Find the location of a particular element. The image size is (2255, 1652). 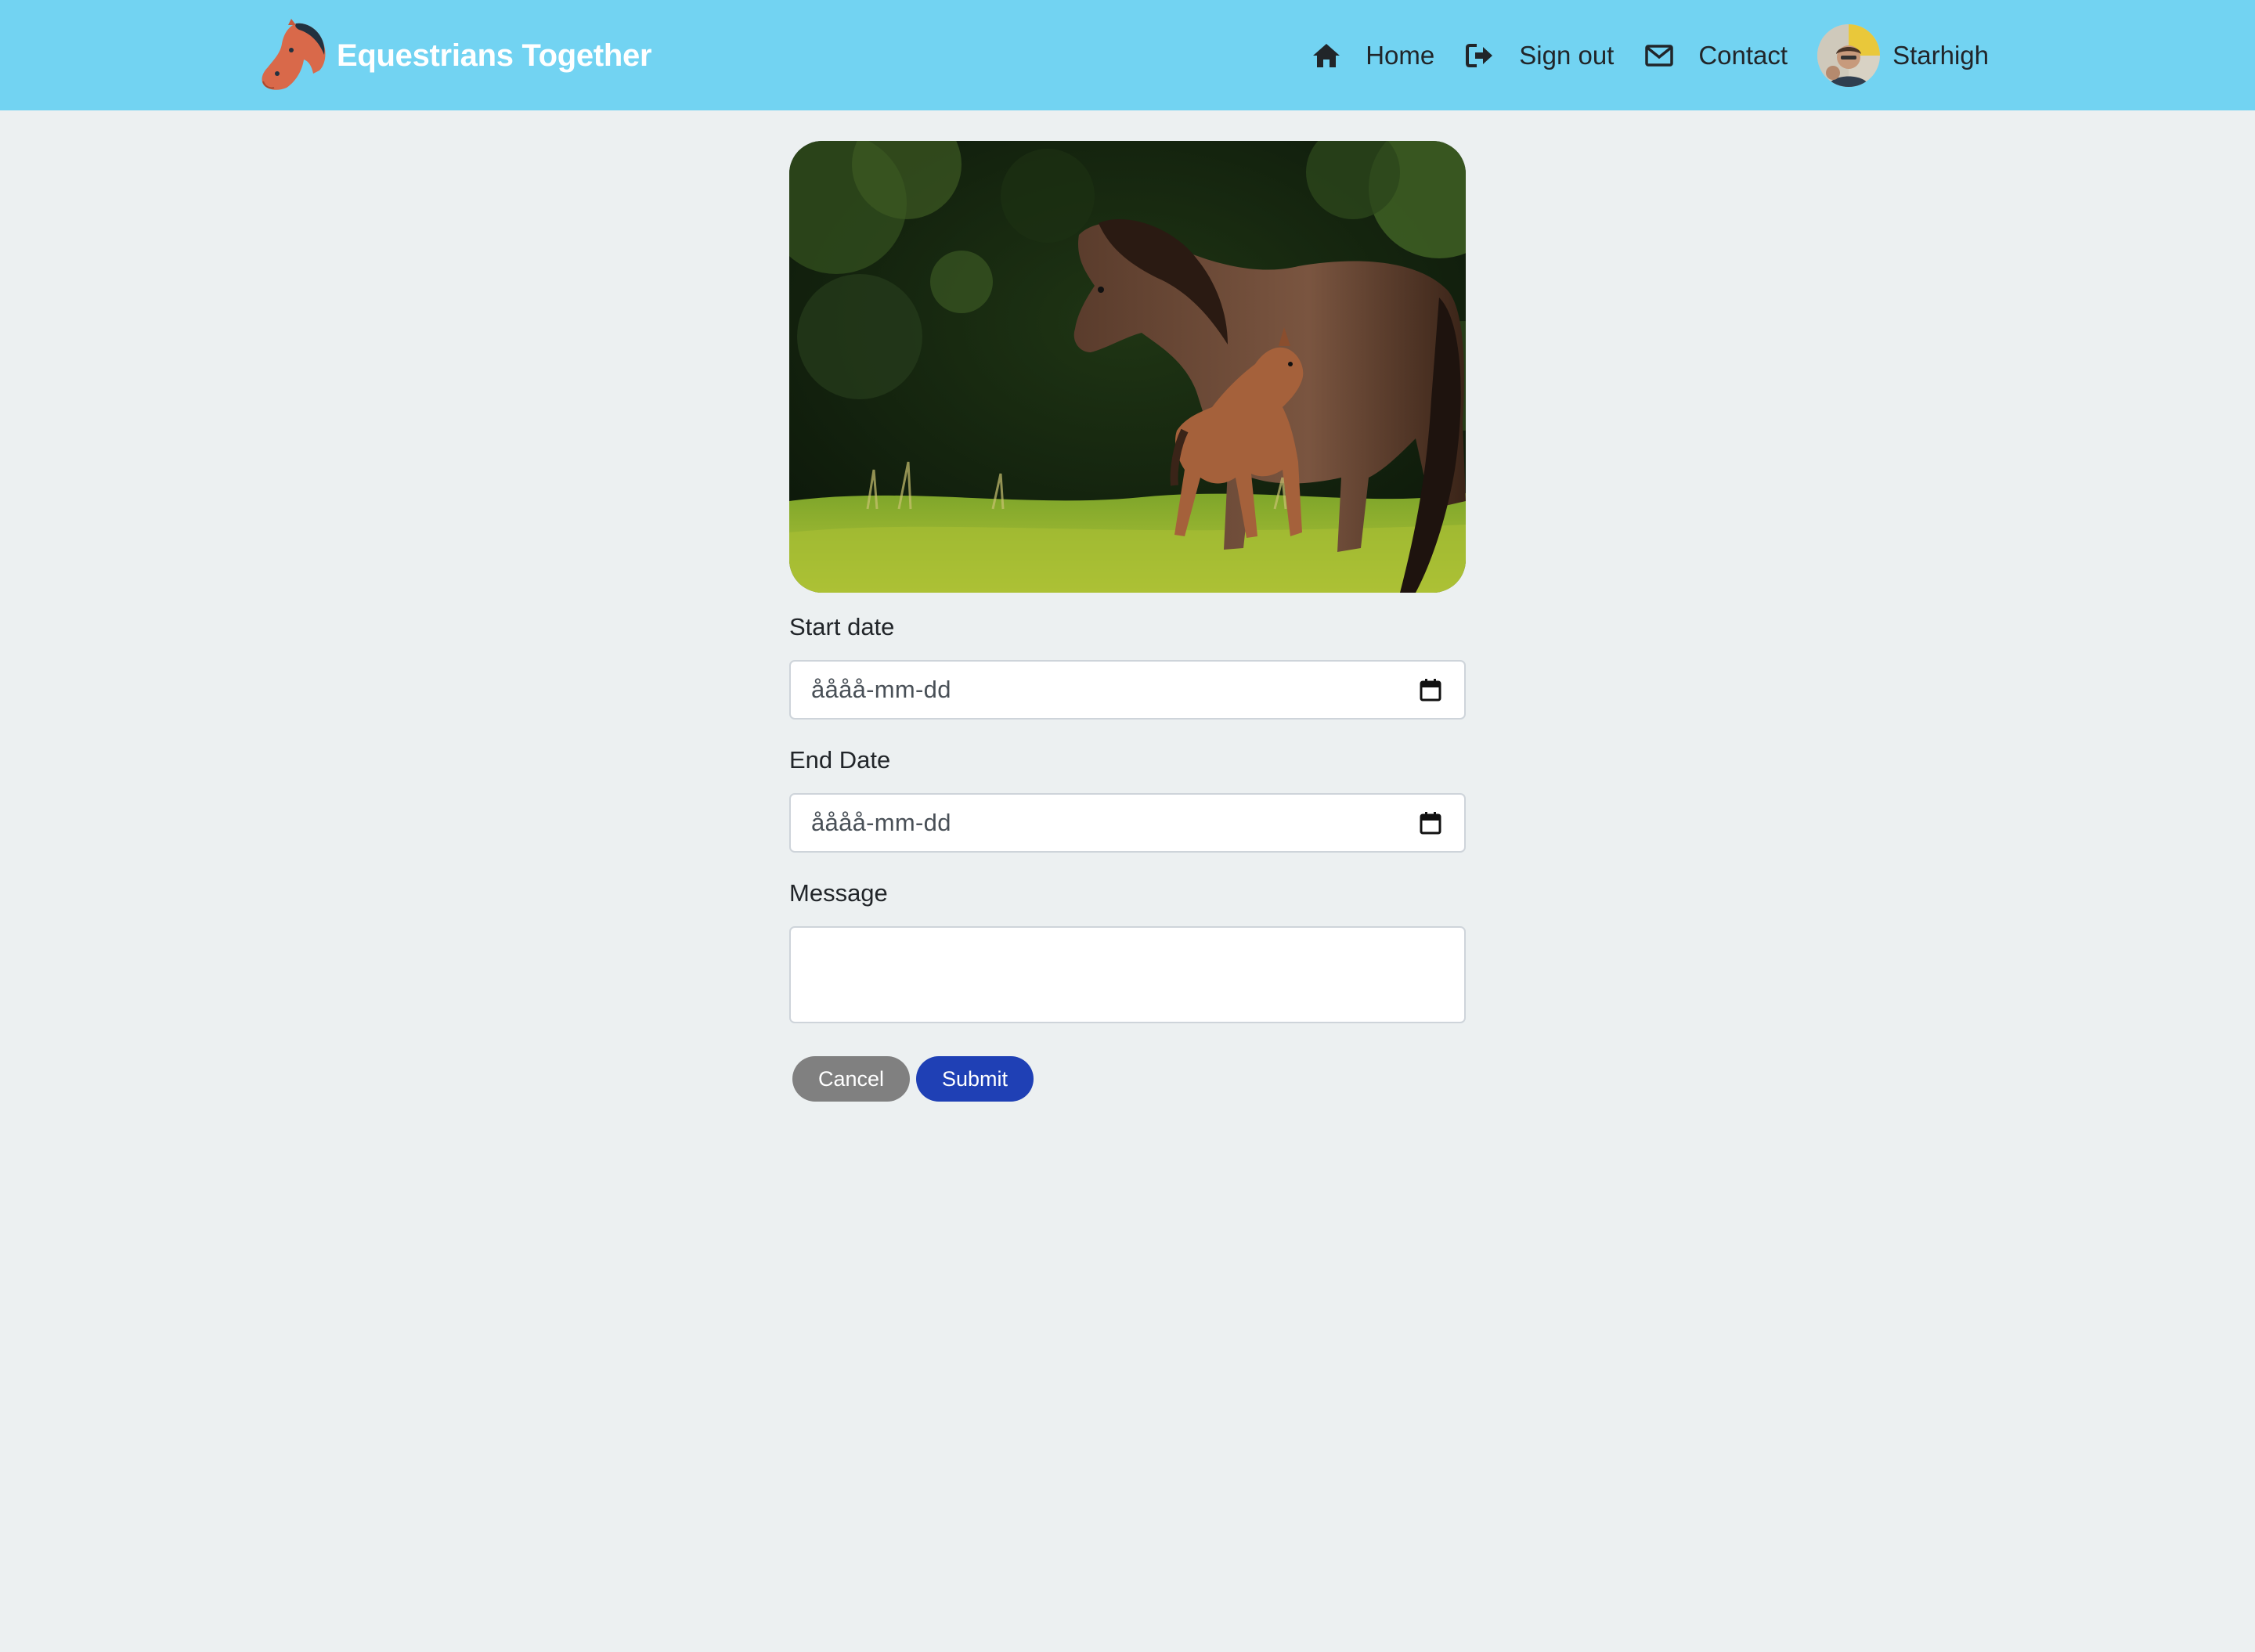

start-date-input: åååå-mm-dd is located at coordinates (1127, 690).